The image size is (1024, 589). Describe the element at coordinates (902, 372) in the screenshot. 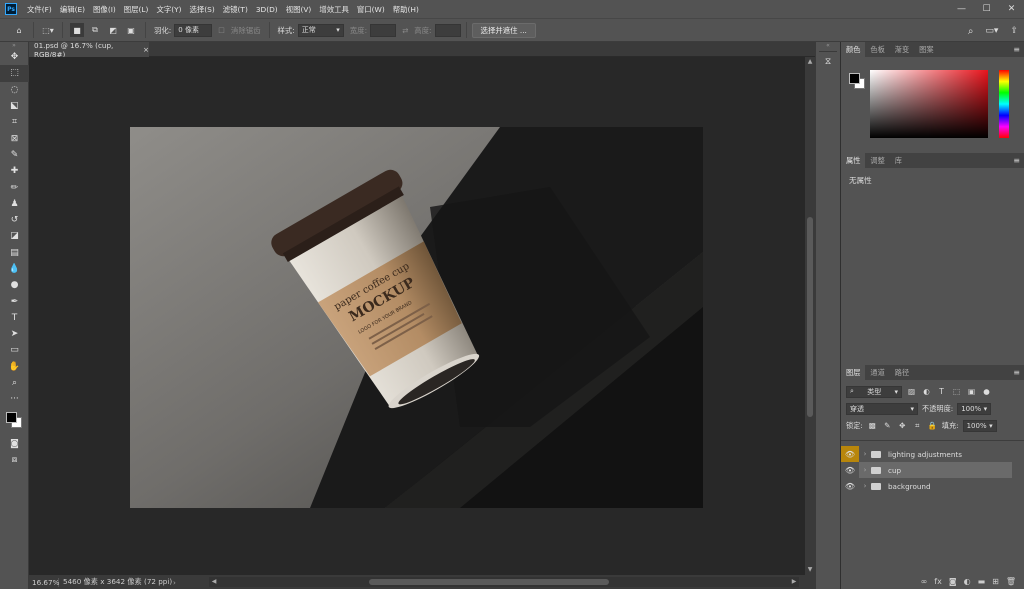

I see `tab-paths: 路径` at that location.